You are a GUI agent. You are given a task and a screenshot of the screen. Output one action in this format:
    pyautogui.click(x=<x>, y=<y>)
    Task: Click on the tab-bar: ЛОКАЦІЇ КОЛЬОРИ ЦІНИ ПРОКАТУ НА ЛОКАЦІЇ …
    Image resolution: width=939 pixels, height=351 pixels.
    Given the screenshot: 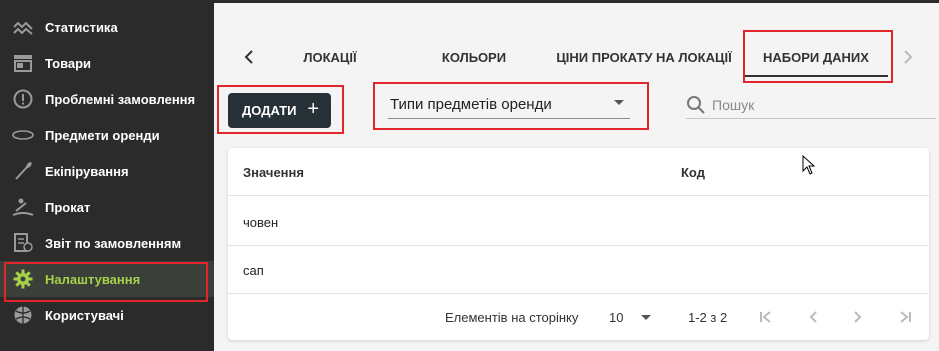 What is the action you would take?
    pyautogui.click(x=576, y=57)
    